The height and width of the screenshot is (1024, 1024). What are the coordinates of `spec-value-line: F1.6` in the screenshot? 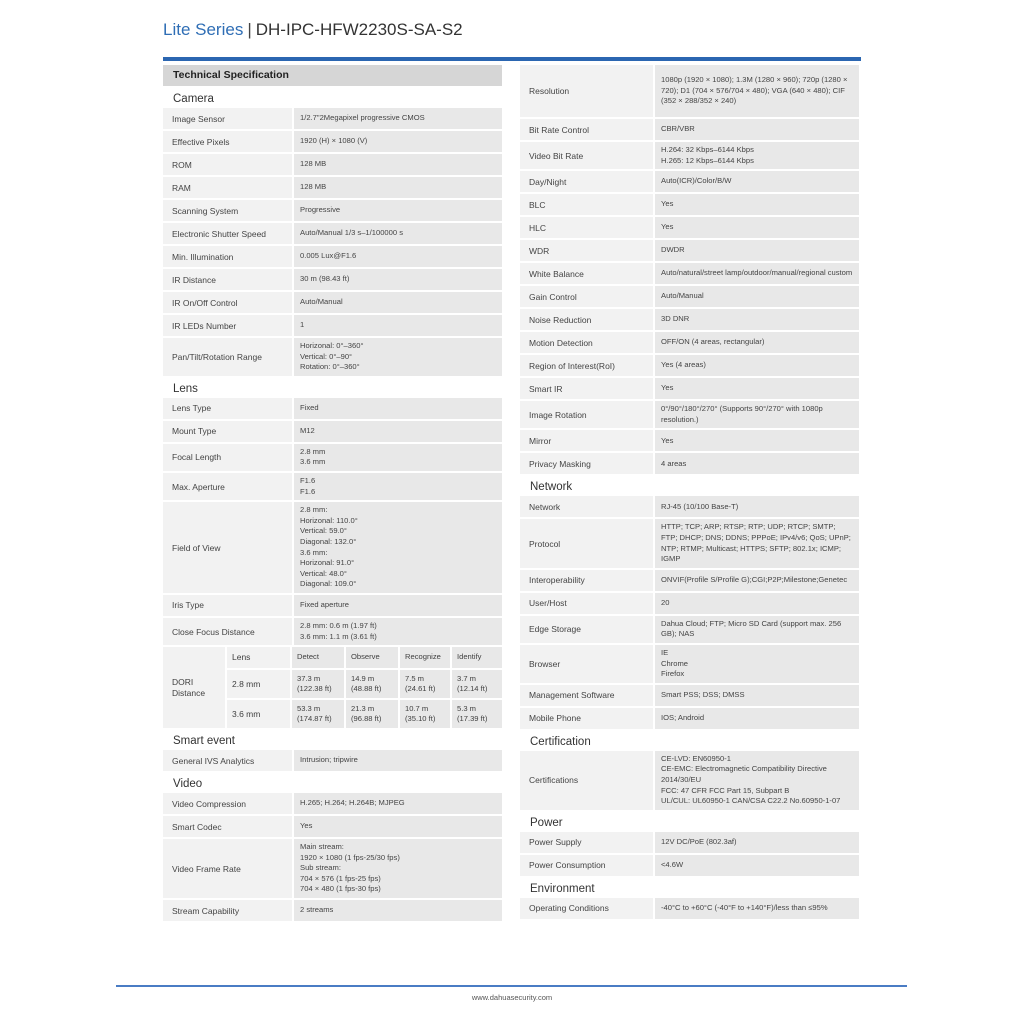 It's located at (308, 480).